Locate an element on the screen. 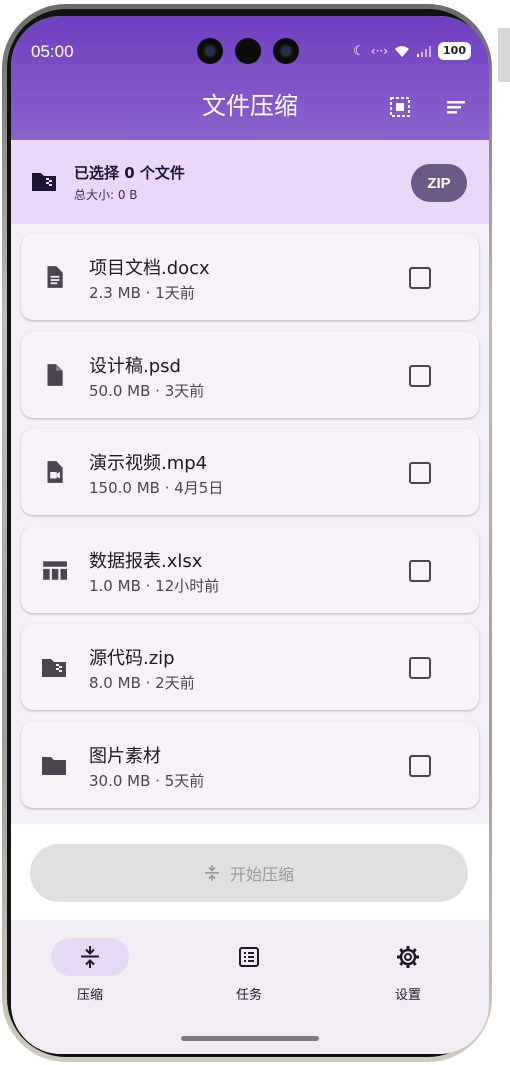  file-meta: 1.0 MB · 12小时前 is located at coordinates (154, 585).